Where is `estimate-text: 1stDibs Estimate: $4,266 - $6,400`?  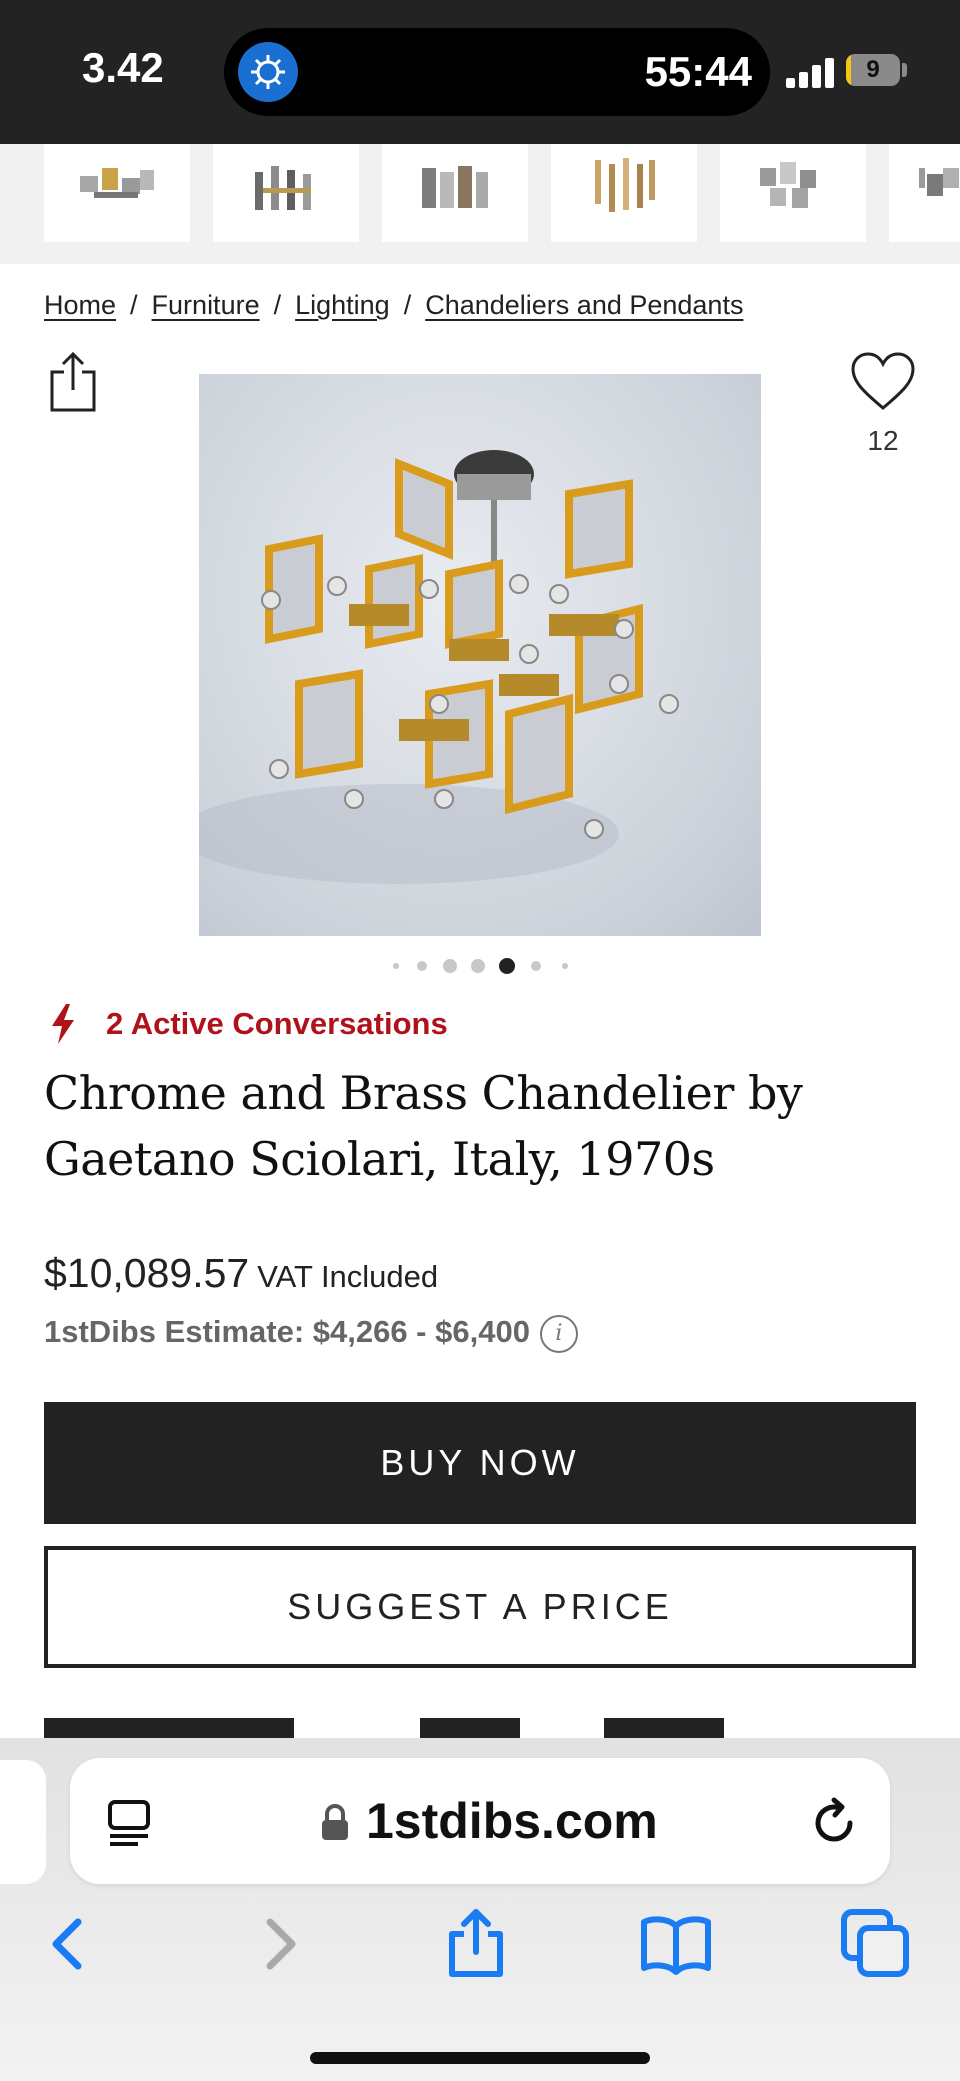 estimate-text: 1stDibs Estimate: $4,266 - $6,400 is located at coordinates (287, 1331).